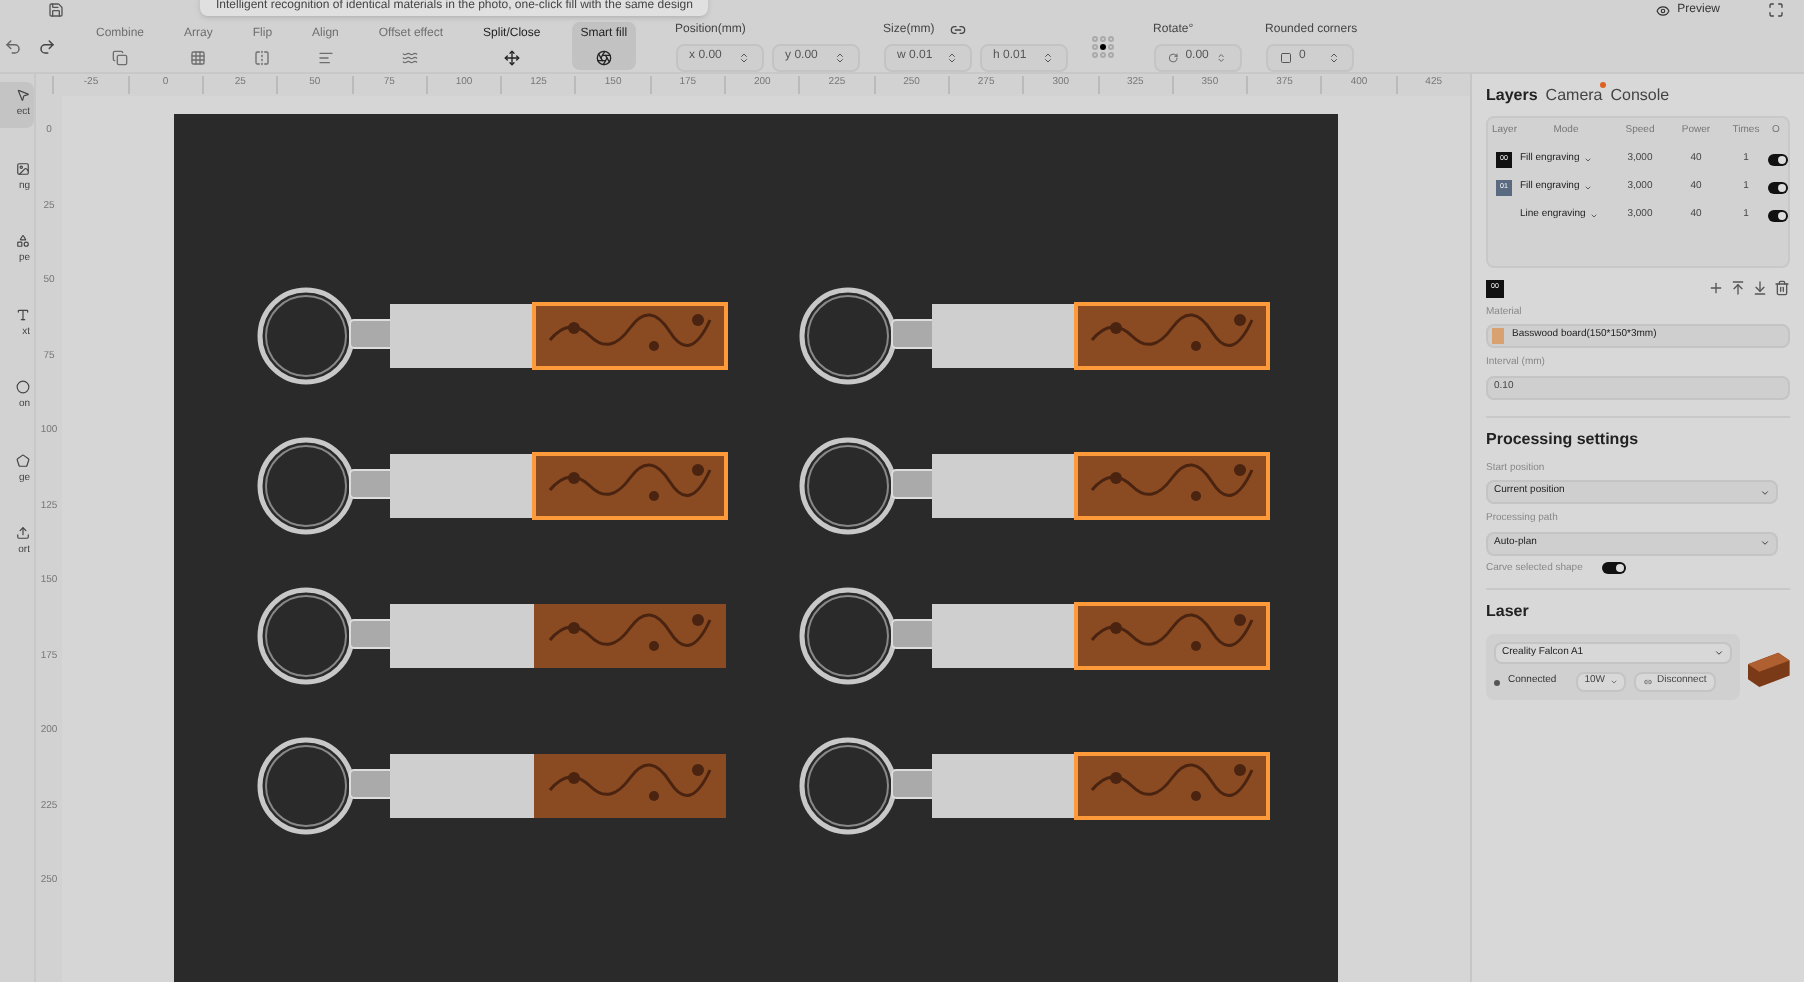 The image size is (1804, 982). I want to click on rotate-icon, so click(1172, 57).